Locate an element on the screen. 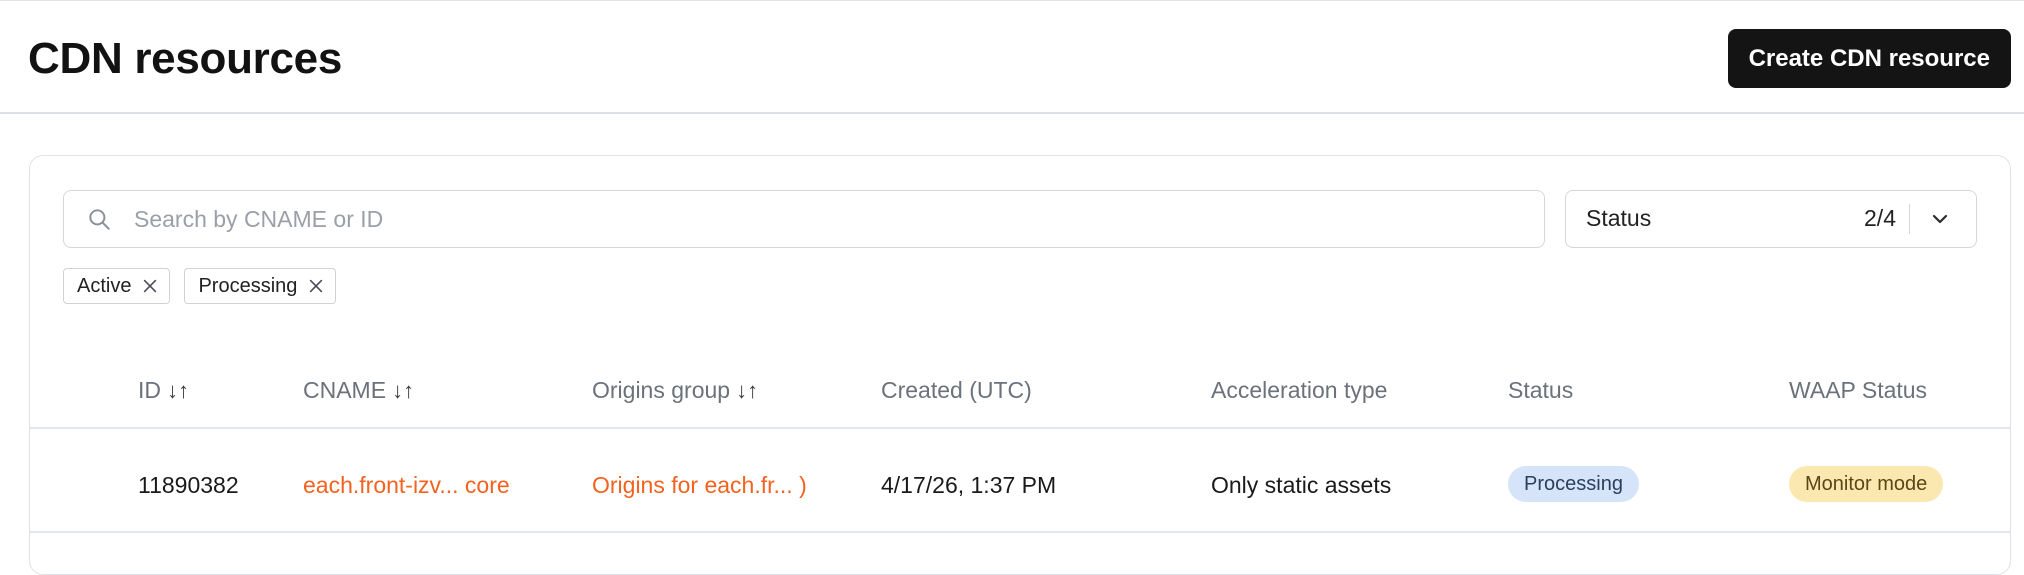  column-header-created: Created (UTC) is located at coordinates (956, 390).